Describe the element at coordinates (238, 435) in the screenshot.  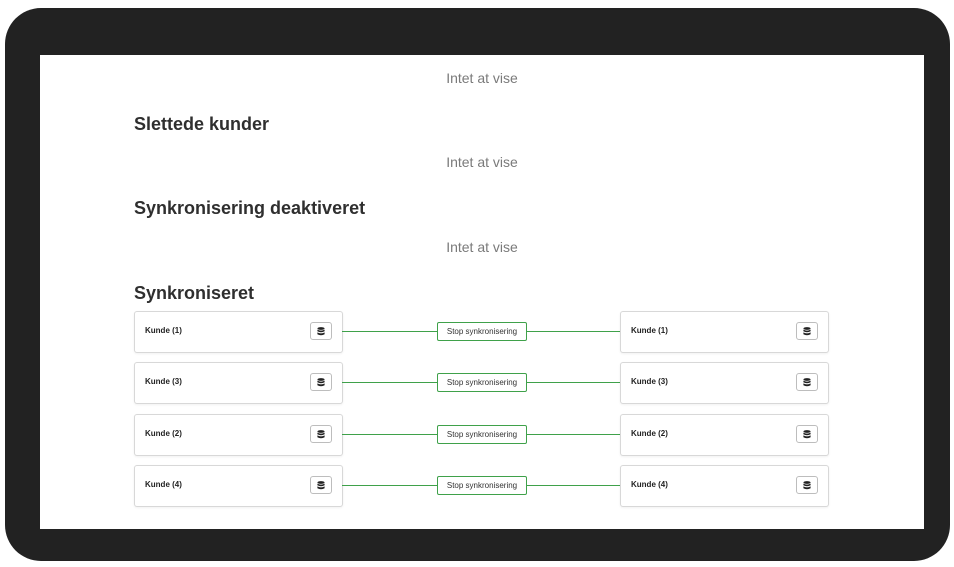
I see `source-customer-card: Kunde (2)` at that location.